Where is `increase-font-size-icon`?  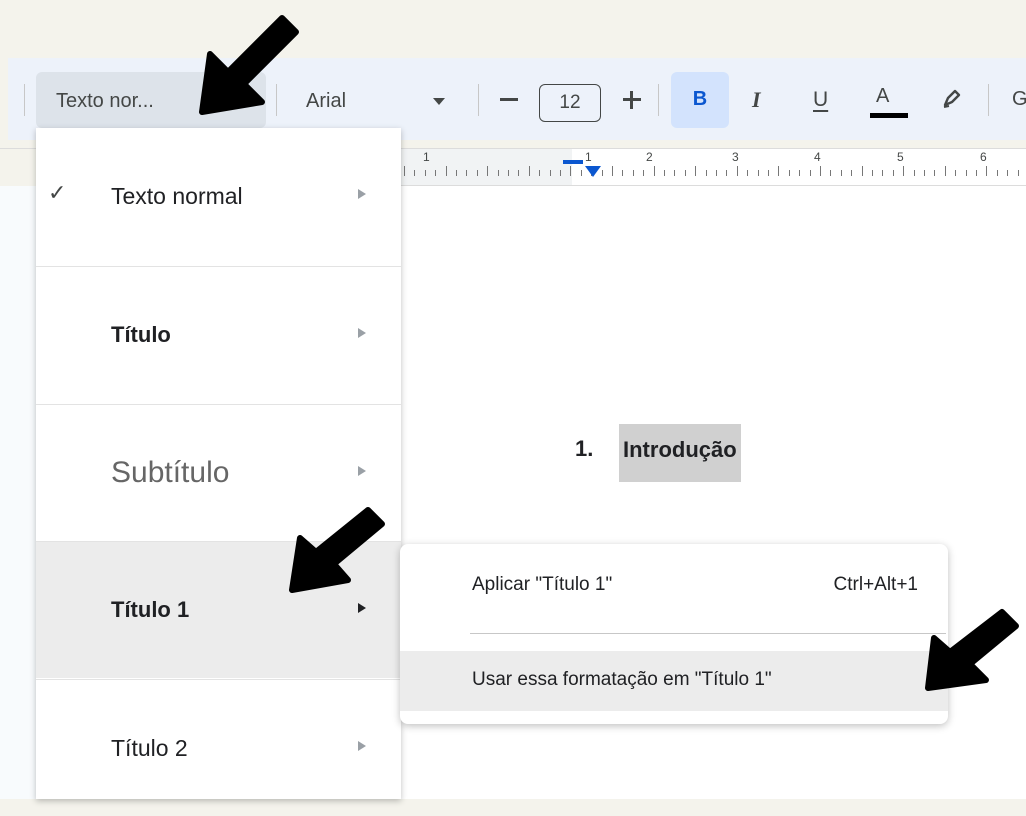 increase-font-size-icon is located at coordinates (632, 100).